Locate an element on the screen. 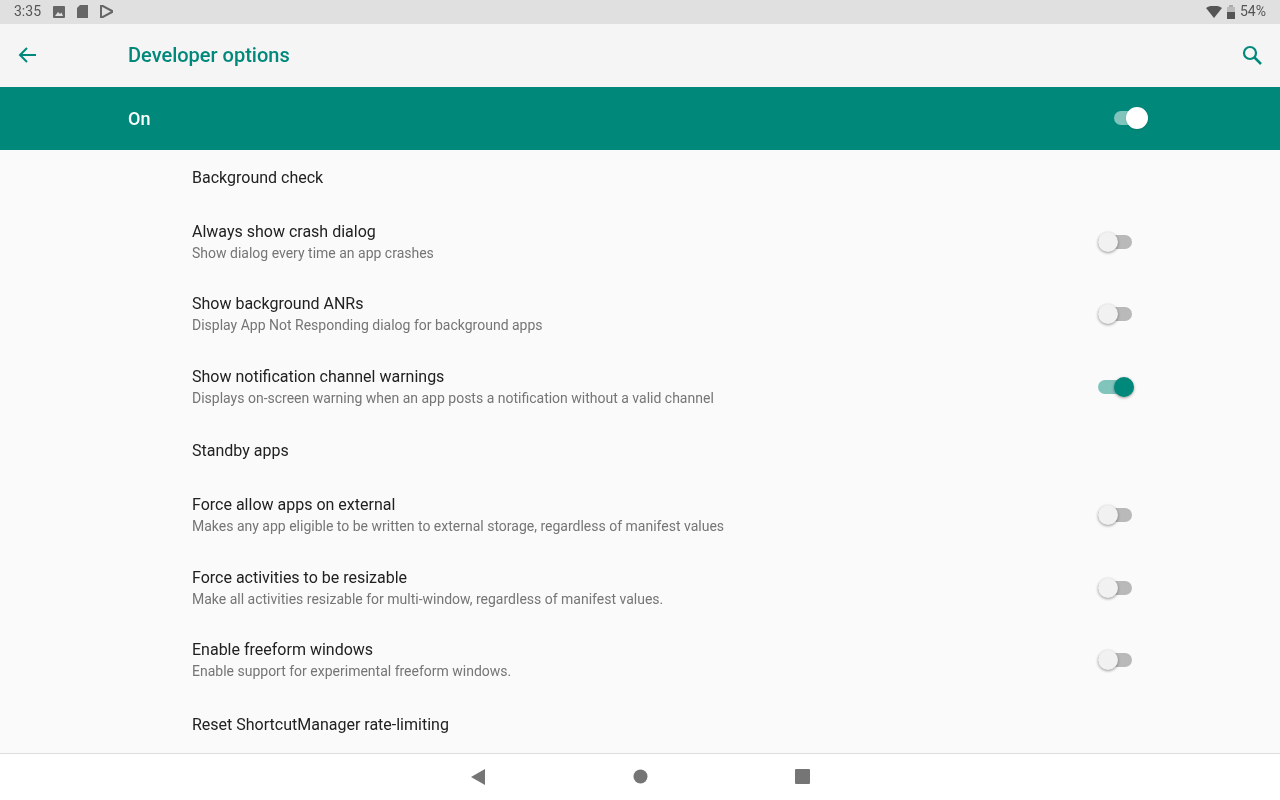  list-item-title: Standby apps is located at coordinates (240, 451).